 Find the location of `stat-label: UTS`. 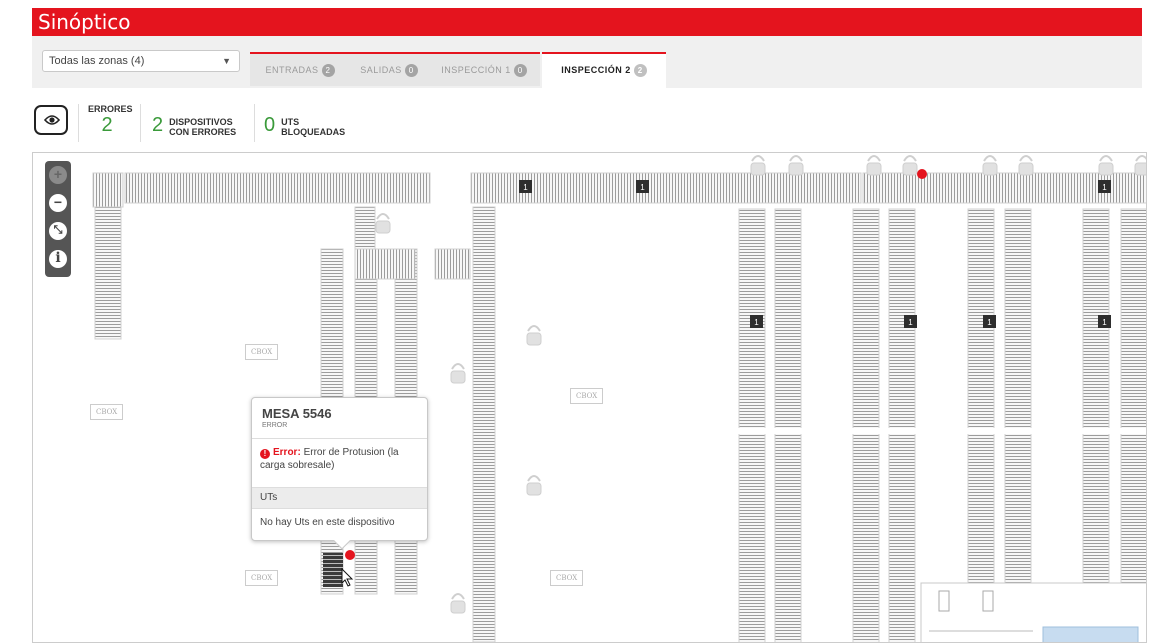

stat-label: UTS is located at coordinates (290, 122).